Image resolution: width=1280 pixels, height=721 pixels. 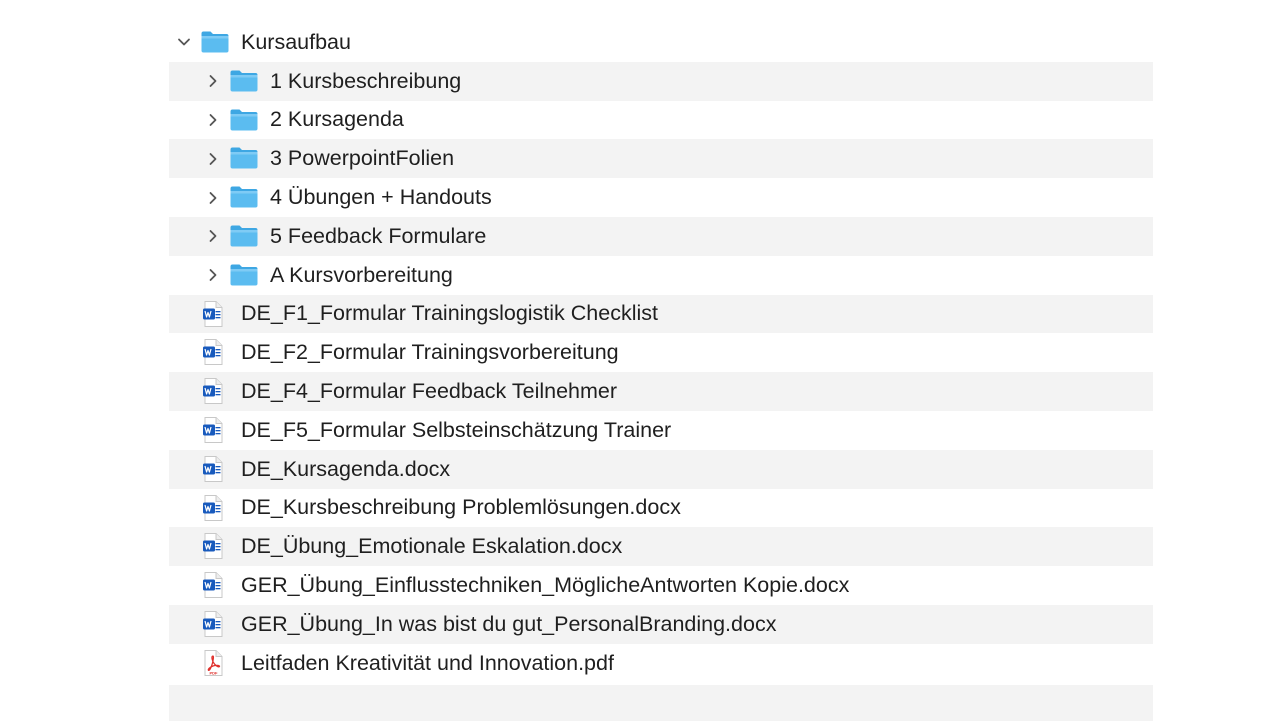 What do you see at coordinates (661, 352) in the screenshot?
I see `file-row: DE_F2_Formular Trainingsvorbereitung` at bounding box center [661, 352].